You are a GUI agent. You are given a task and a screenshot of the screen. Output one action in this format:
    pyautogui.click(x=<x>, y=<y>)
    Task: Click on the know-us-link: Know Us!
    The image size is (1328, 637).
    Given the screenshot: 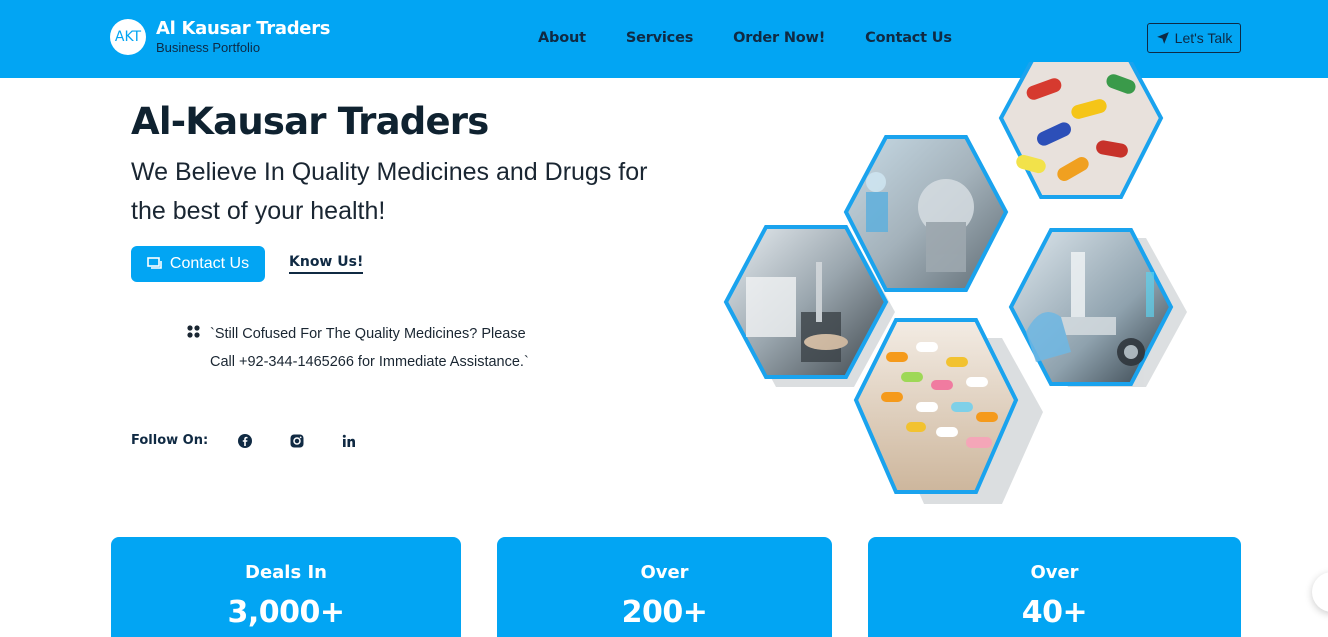 What is the action you would take?
    pyautogui.click(x=326, y=264)
    